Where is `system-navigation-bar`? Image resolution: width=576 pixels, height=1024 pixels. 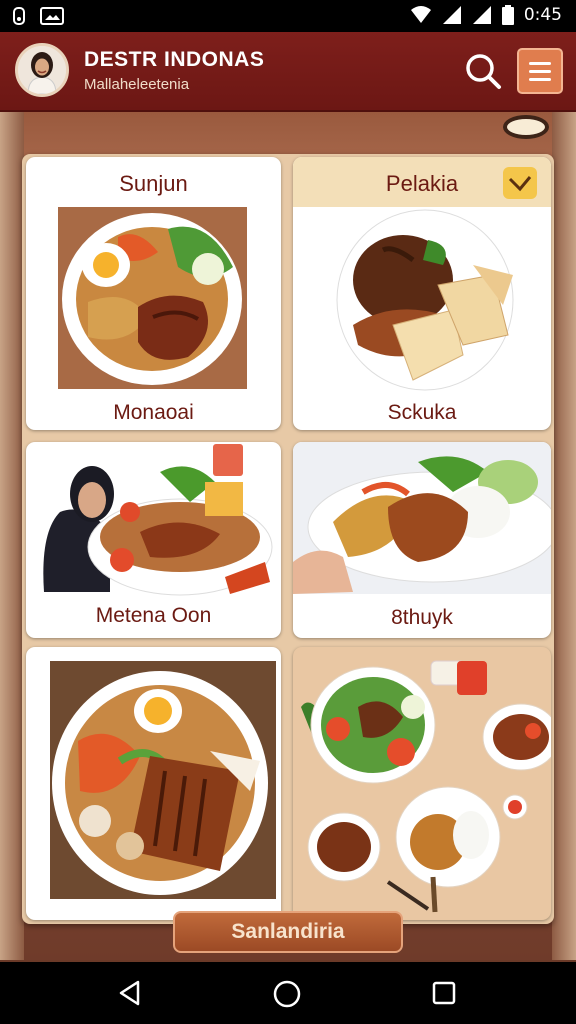
system-navigation-bar is located at coordinates (288, 993).